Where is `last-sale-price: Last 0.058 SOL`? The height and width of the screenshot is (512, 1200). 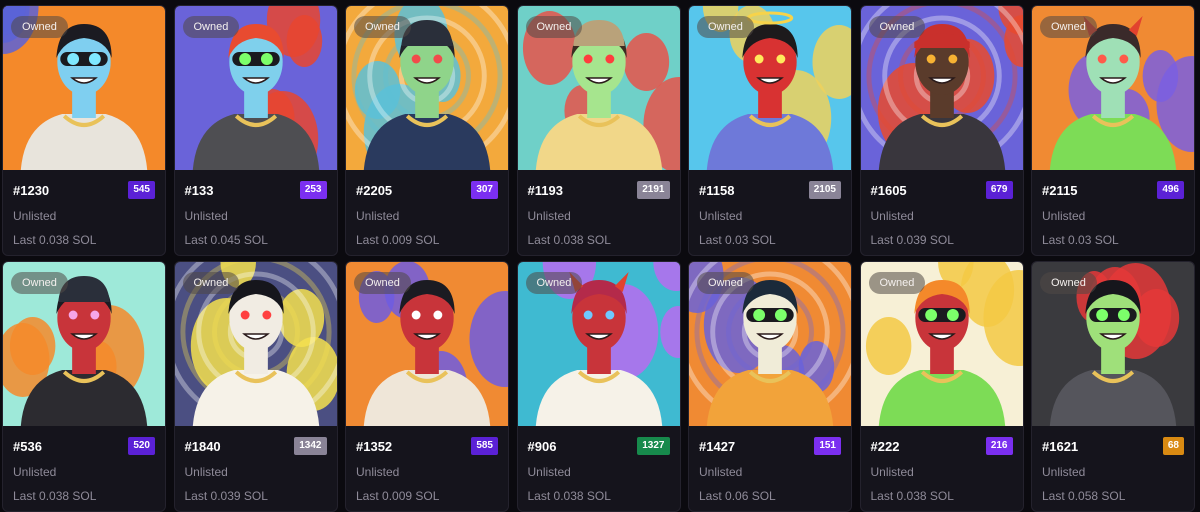 last-sale-price: Last 0.058 SOL is located at coordinates (1084, 496).